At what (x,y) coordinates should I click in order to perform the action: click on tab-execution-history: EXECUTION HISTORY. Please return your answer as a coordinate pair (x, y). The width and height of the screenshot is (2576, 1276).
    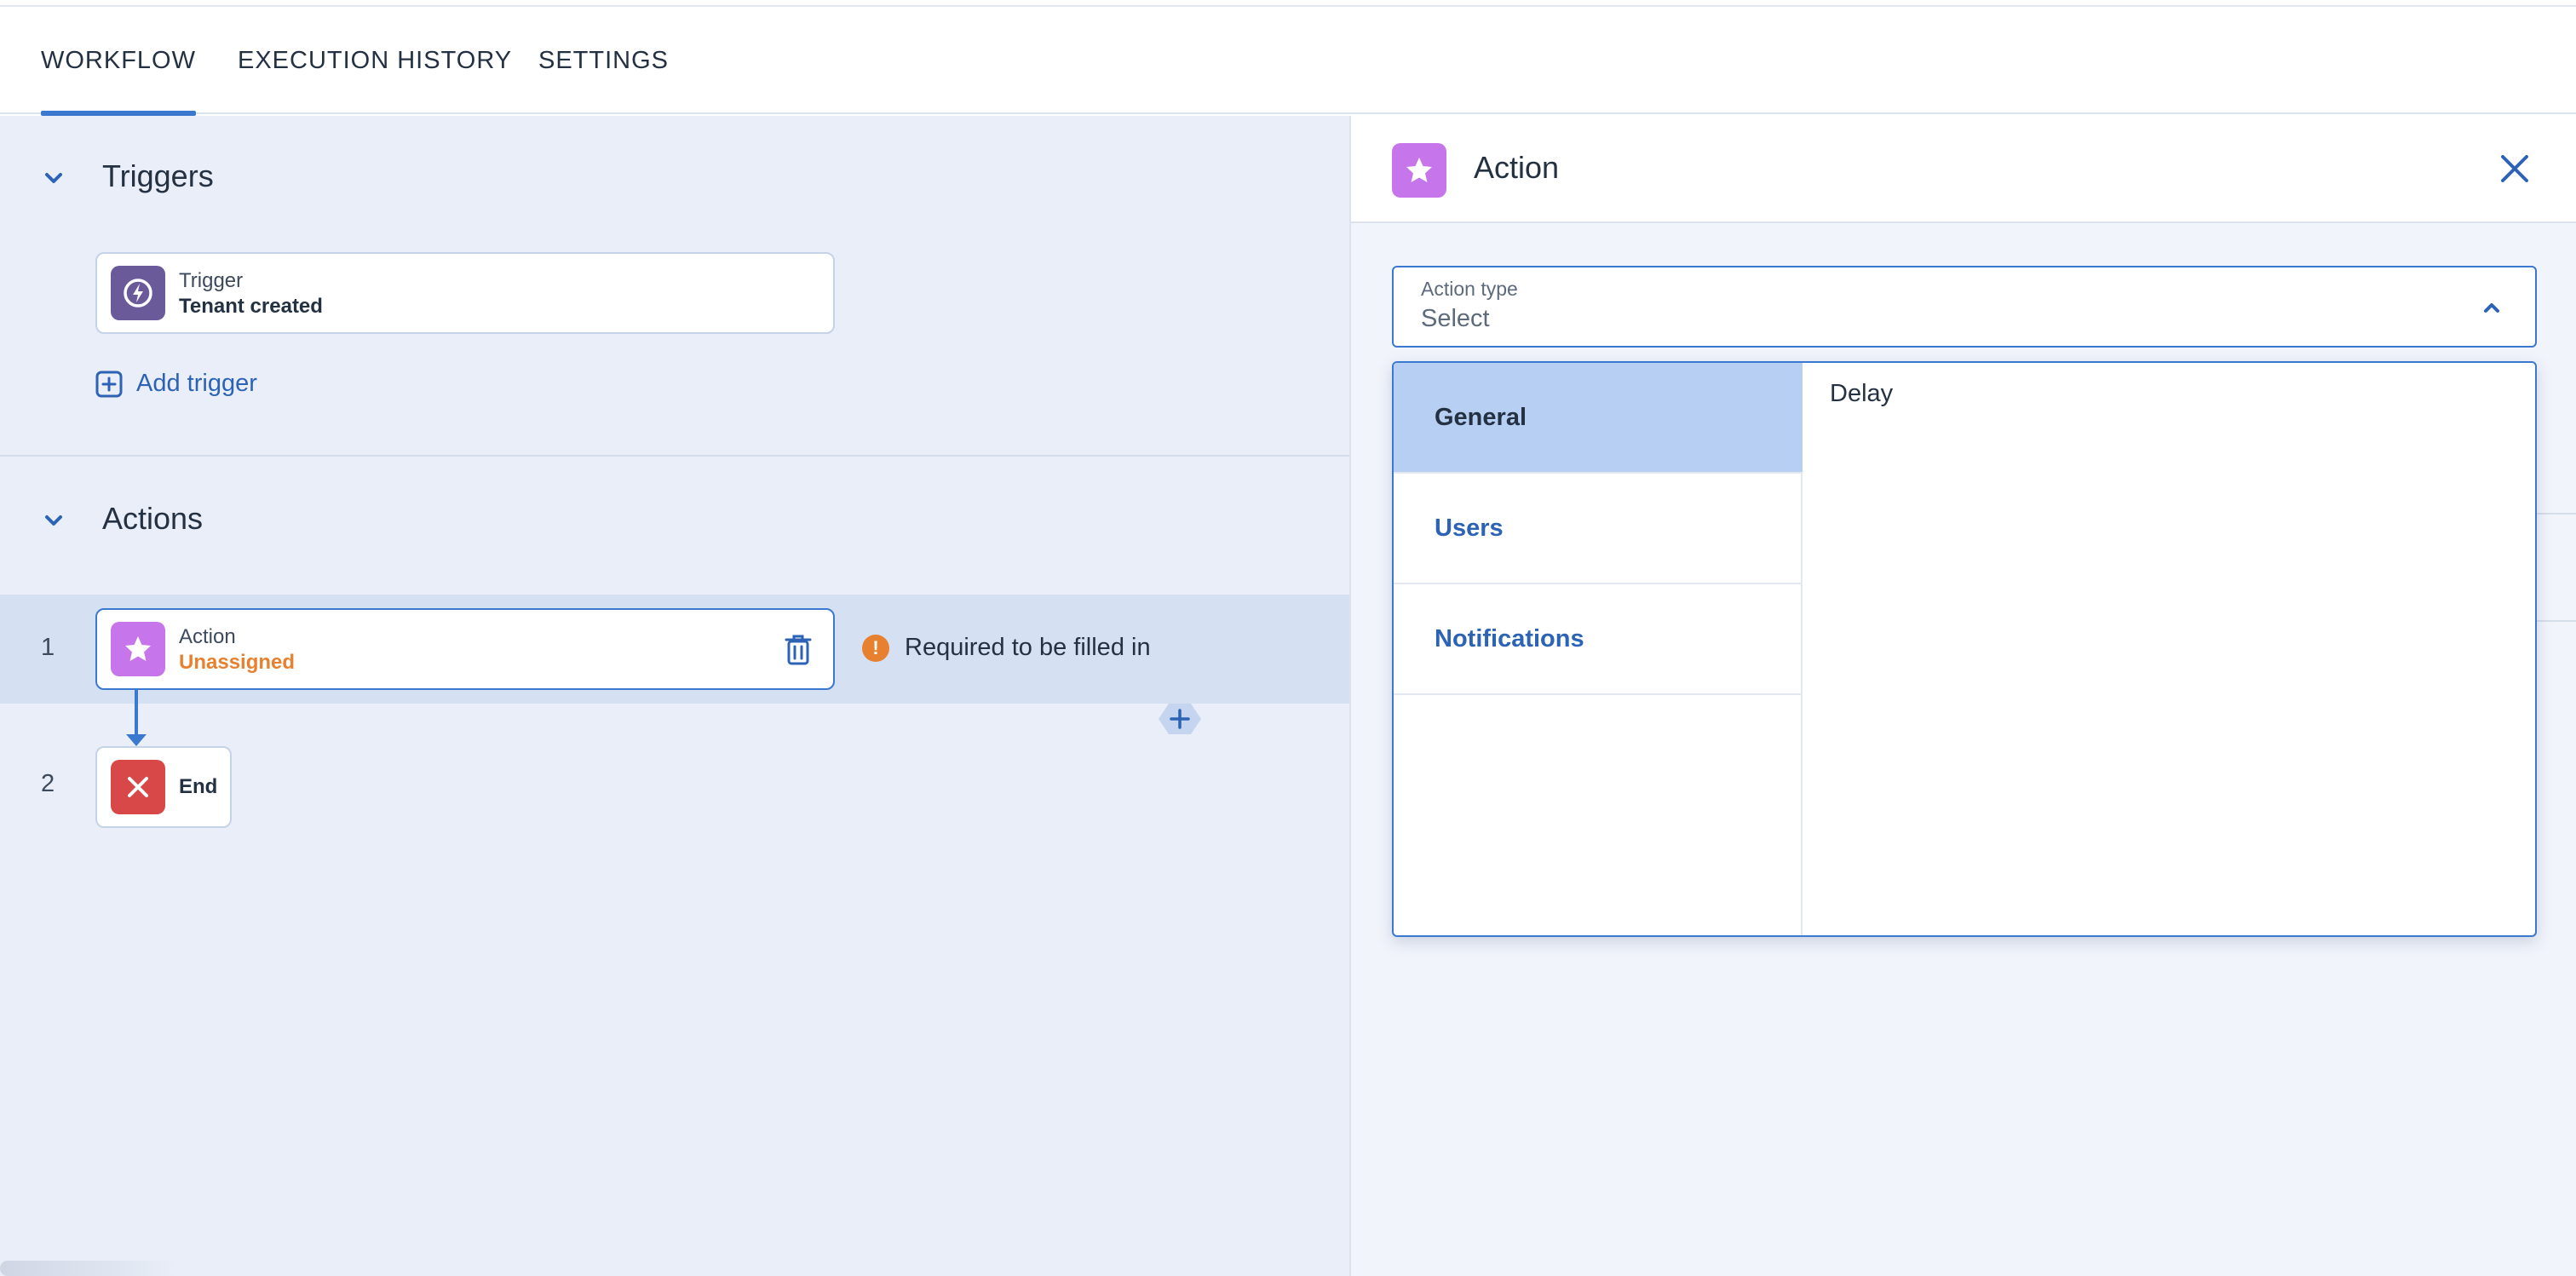
    Looking at the image, I should click on (375, 61).